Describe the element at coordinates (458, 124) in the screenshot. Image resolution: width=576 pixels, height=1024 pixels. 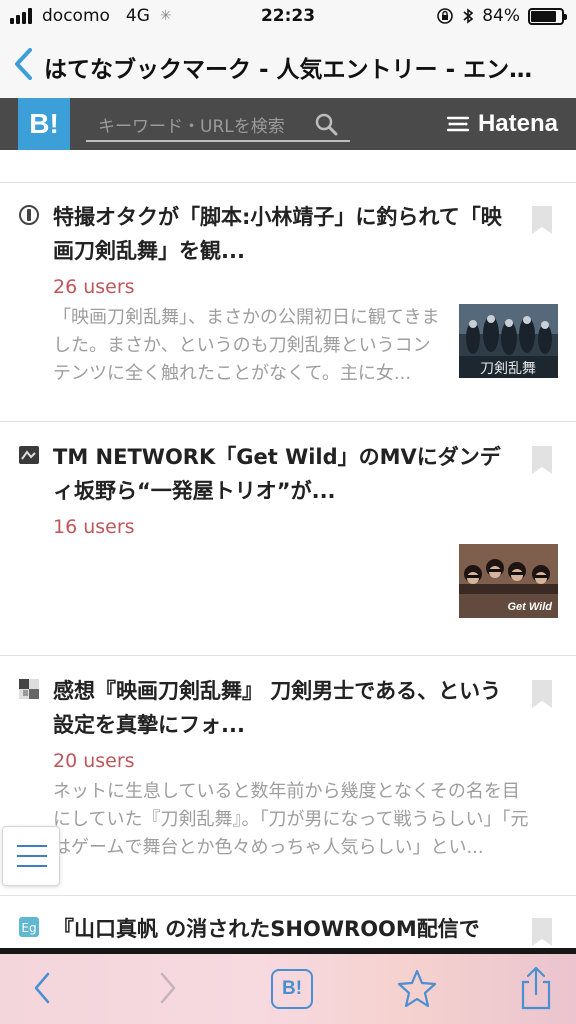
I see `hatena-logo-icon` at that location.